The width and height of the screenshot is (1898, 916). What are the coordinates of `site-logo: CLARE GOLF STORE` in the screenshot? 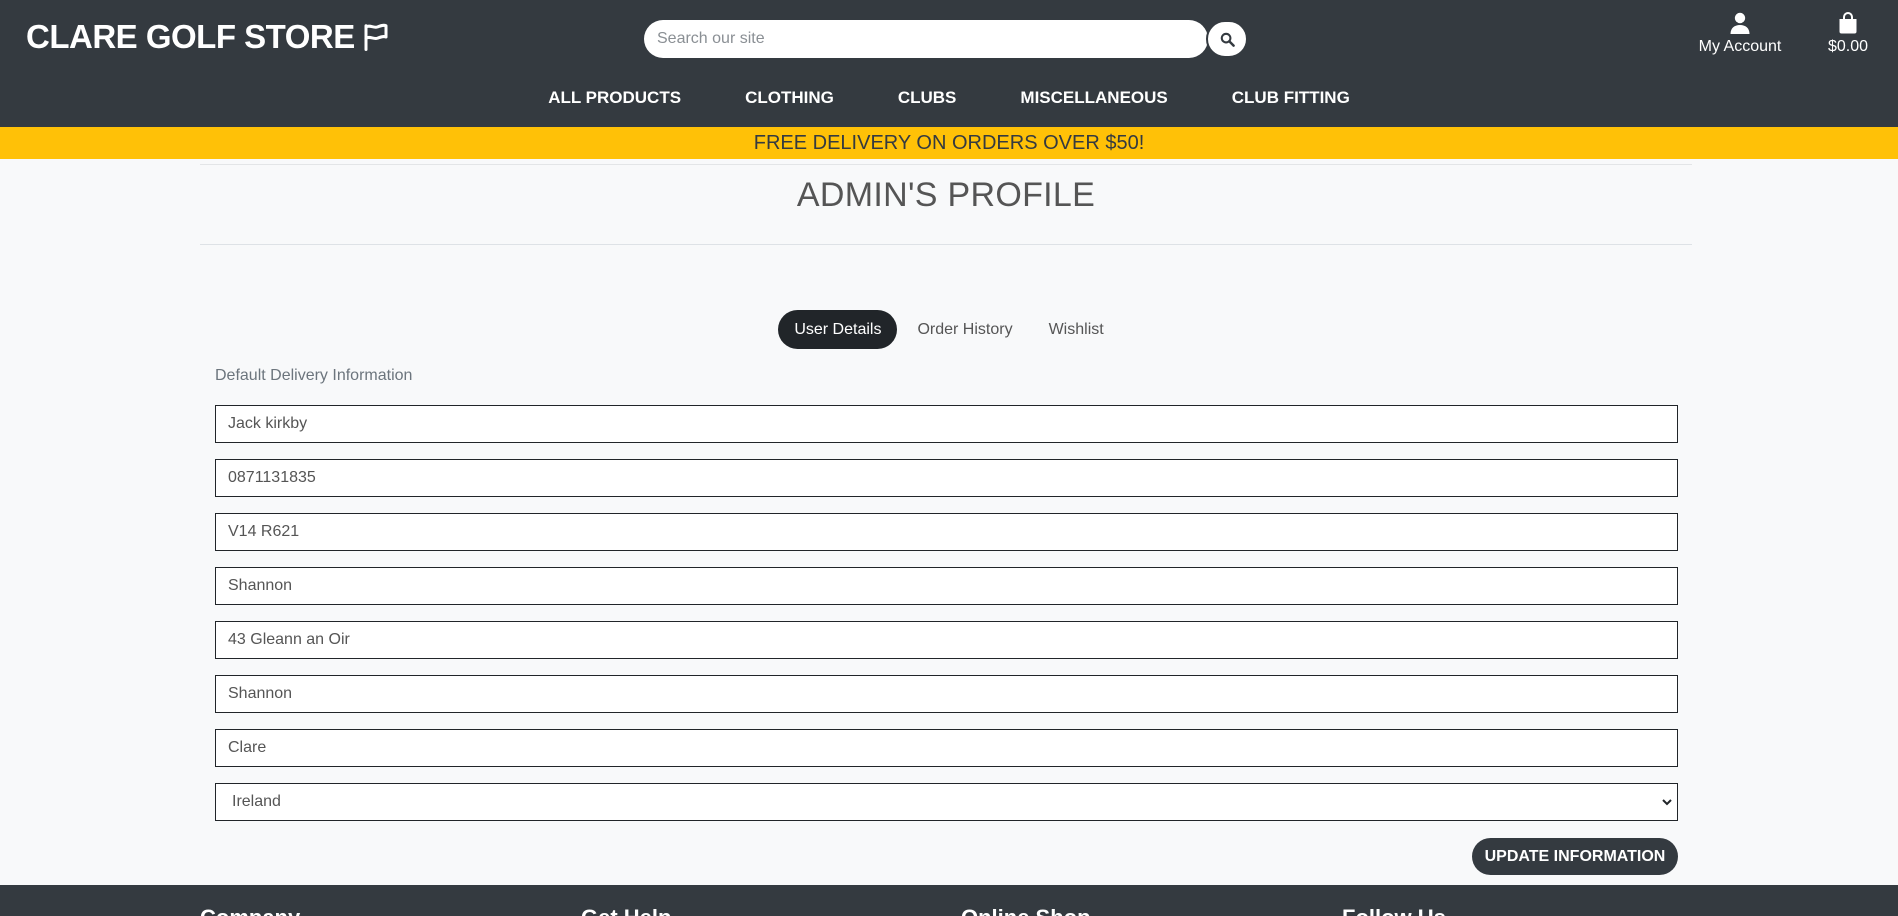 It's located at (208, 37).